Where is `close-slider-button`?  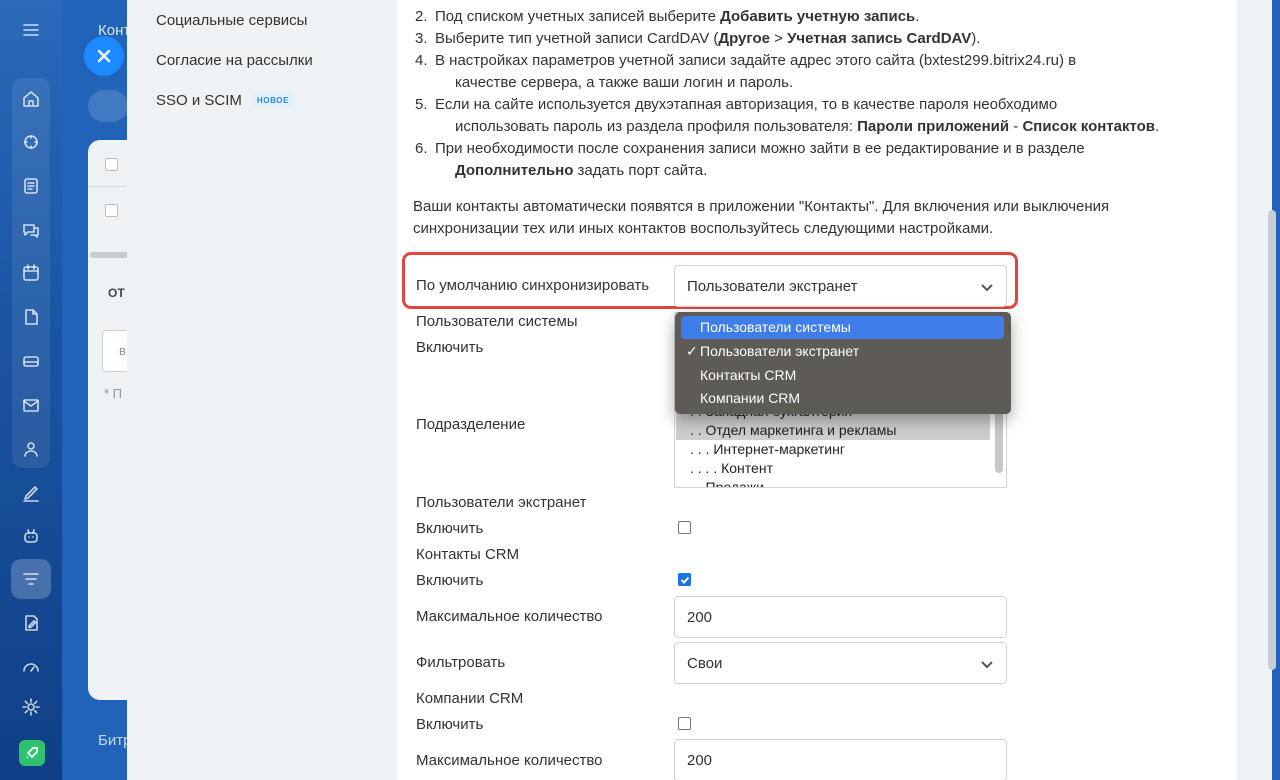
close-slider-button is located at coordinates (104, 56).